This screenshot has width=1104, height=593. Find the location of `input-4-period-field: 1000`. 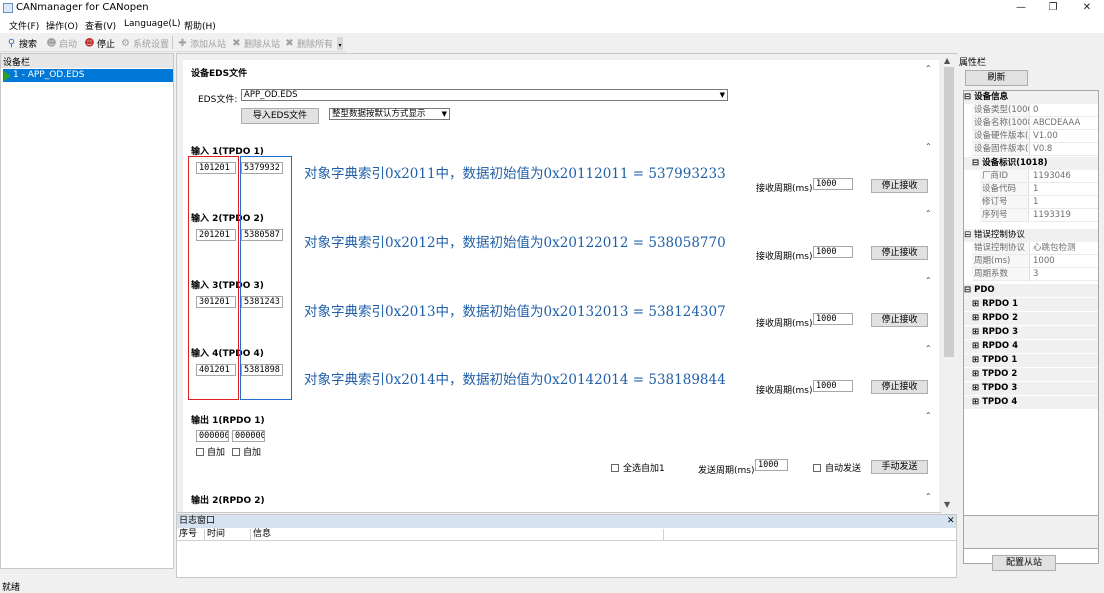

input-4-period-field: 1000 is located at coordinates (833, 386).